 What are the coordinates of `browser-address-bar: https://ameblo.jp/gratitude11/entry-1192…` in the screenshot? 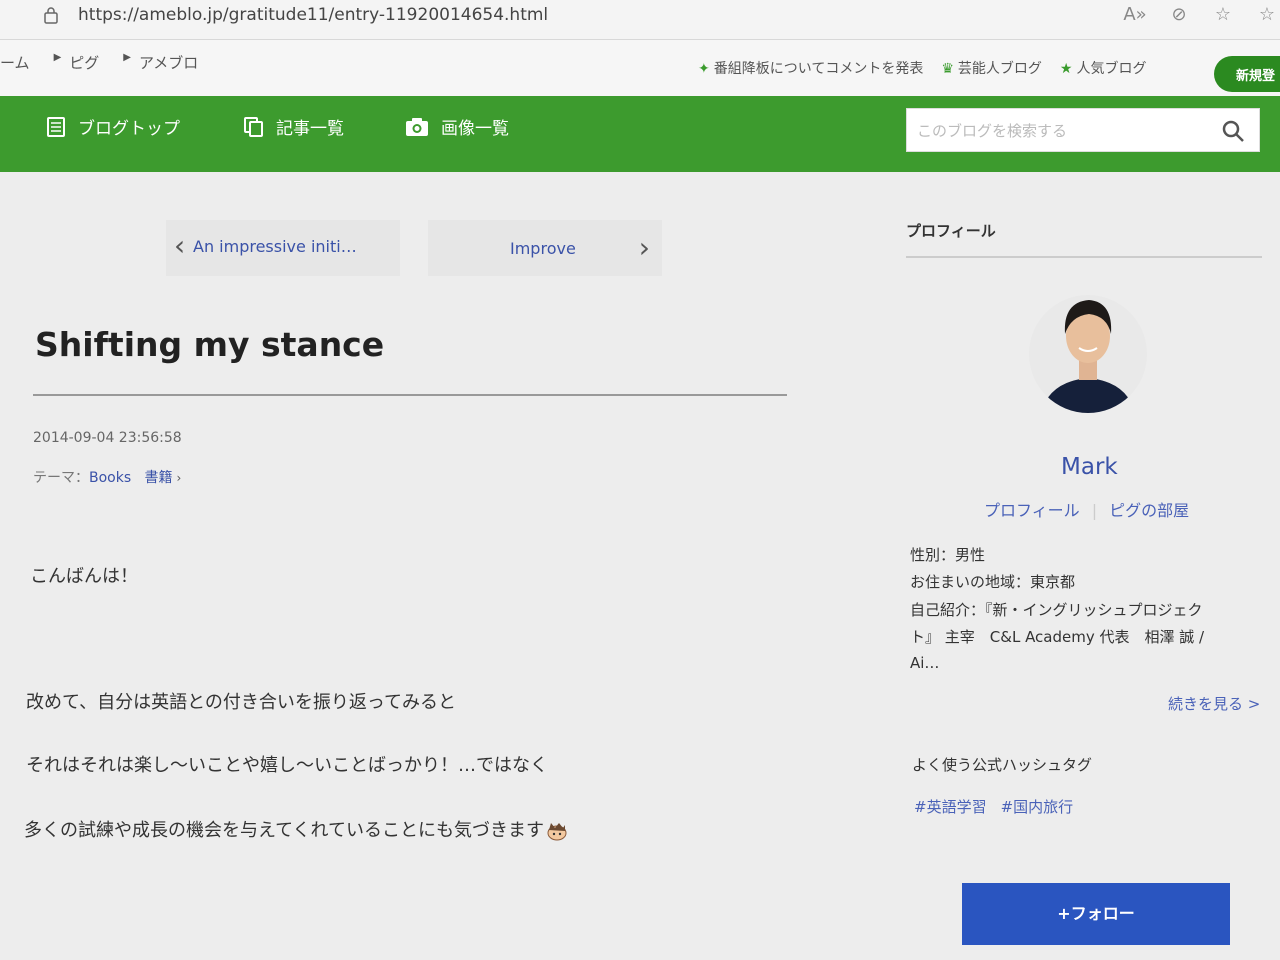 It's located at (640, 20).